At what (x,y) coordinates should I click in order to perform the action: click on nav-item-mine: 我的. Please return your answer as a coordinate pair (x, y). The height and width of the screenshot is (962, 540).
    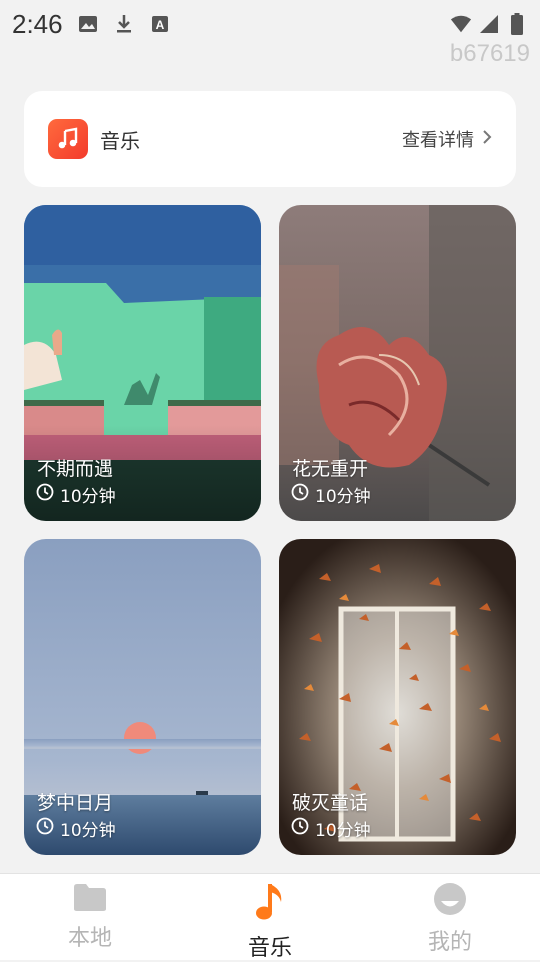
    Looking at the image, I should click on (450, 917).